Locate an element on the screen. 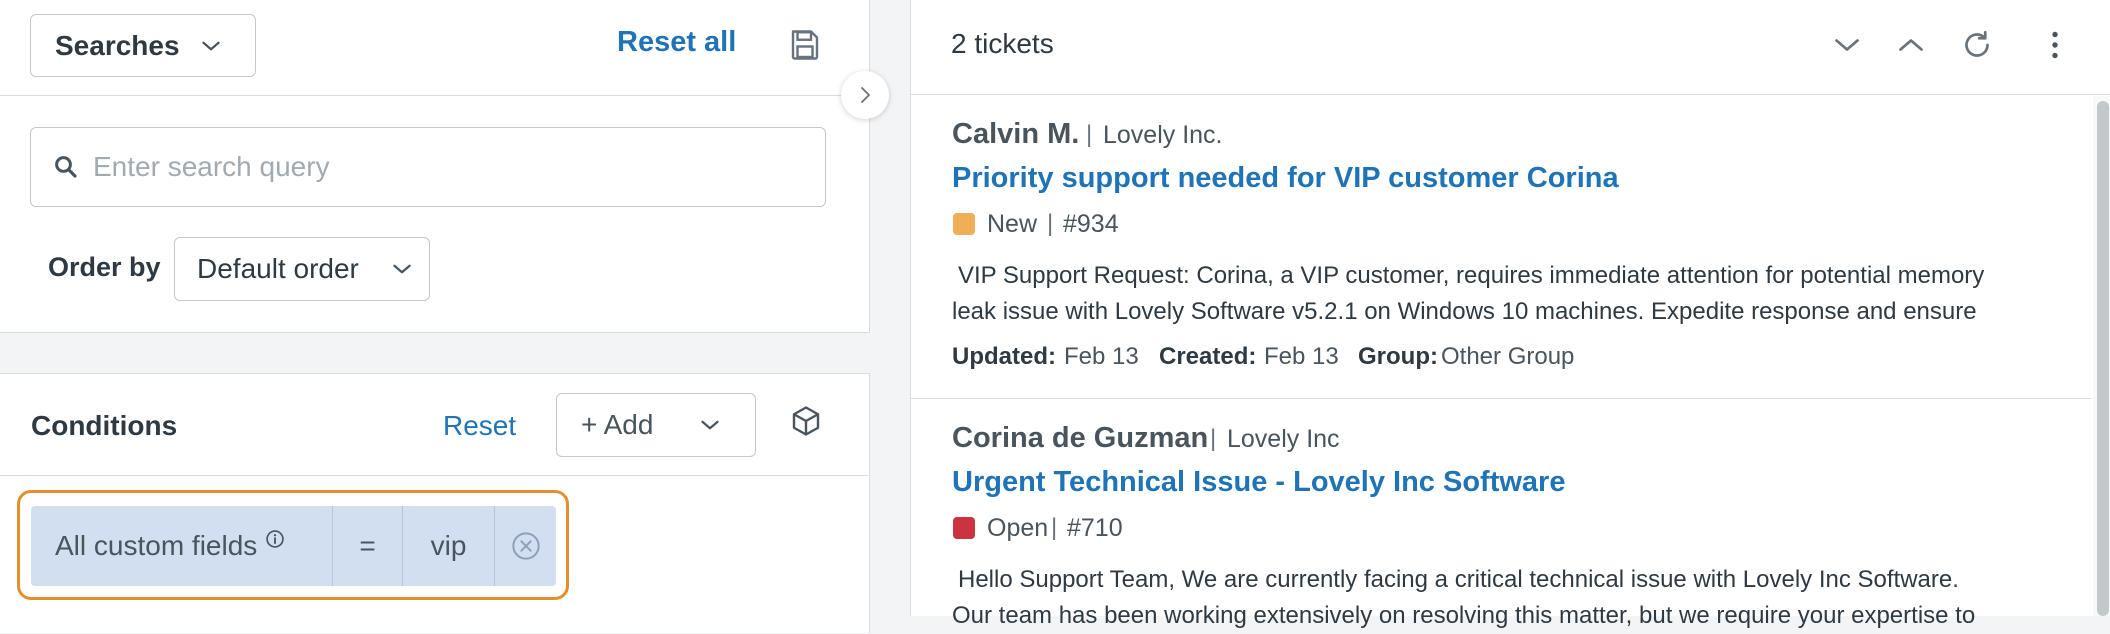 The height and width of the screenshot is (634, 2110). add-condition-label: + Add is located at coordinates (617, 424).